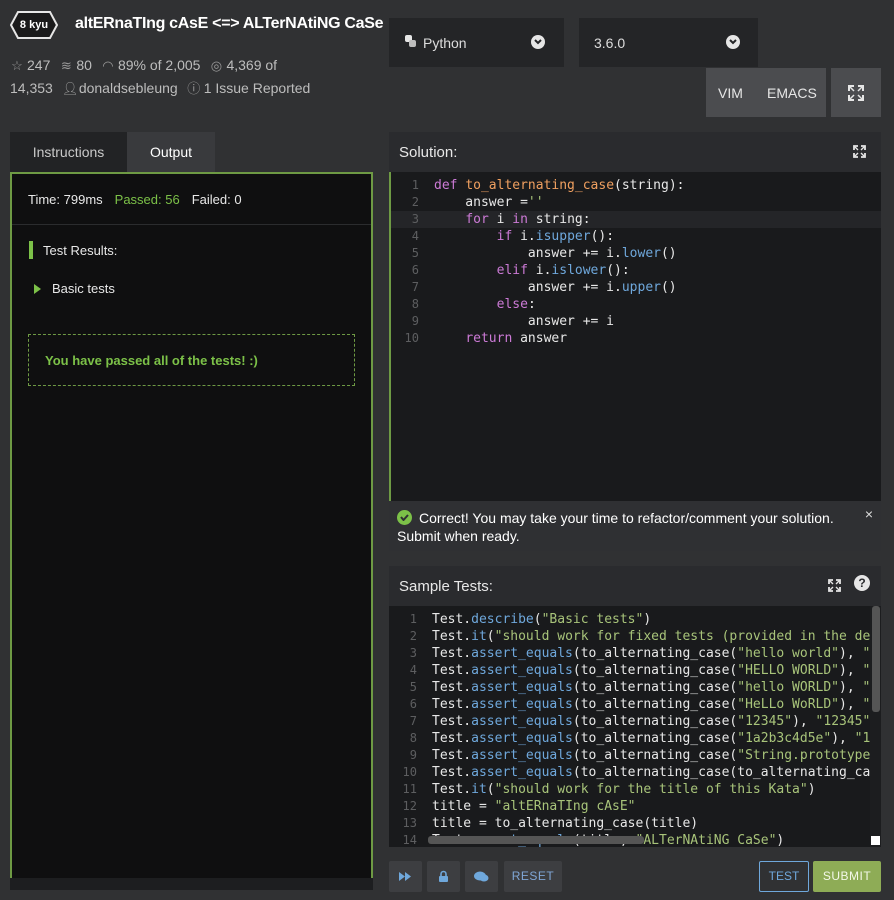 The height and width of the screenshot is (900, 894). Describe the element at coordinates (636, 304) in the screenshot. I see `solution-code-line: 8 else:` at that location.